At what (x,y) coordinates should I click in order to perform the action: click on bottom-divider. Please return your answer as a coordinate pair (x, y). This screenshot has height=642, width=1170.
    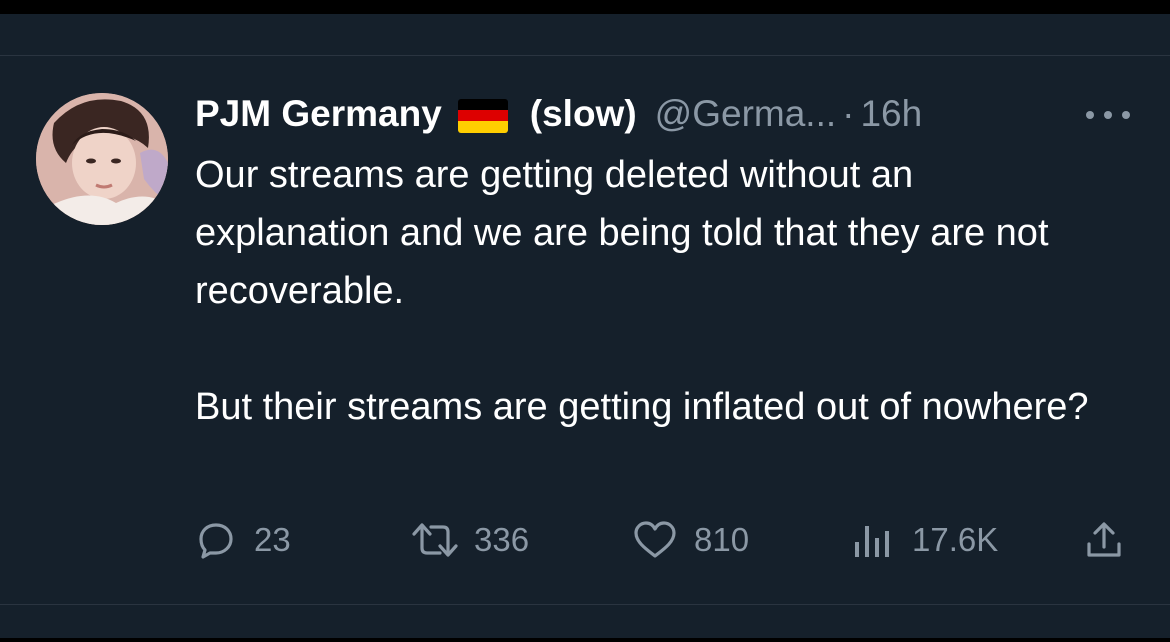
    Looking at the image, I should click on (585, 604).